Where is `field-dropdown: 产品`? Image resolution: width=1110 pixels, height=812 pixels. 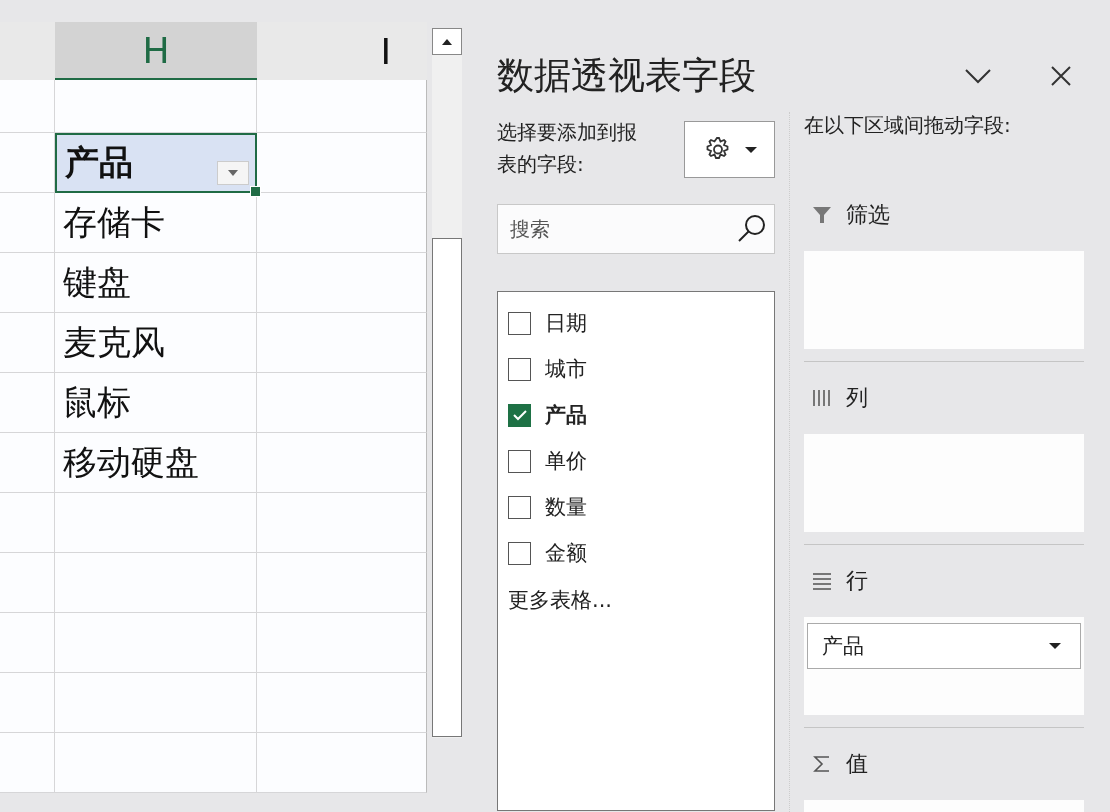 field-dropdown: 产品 is located at coordinates (944, 646).